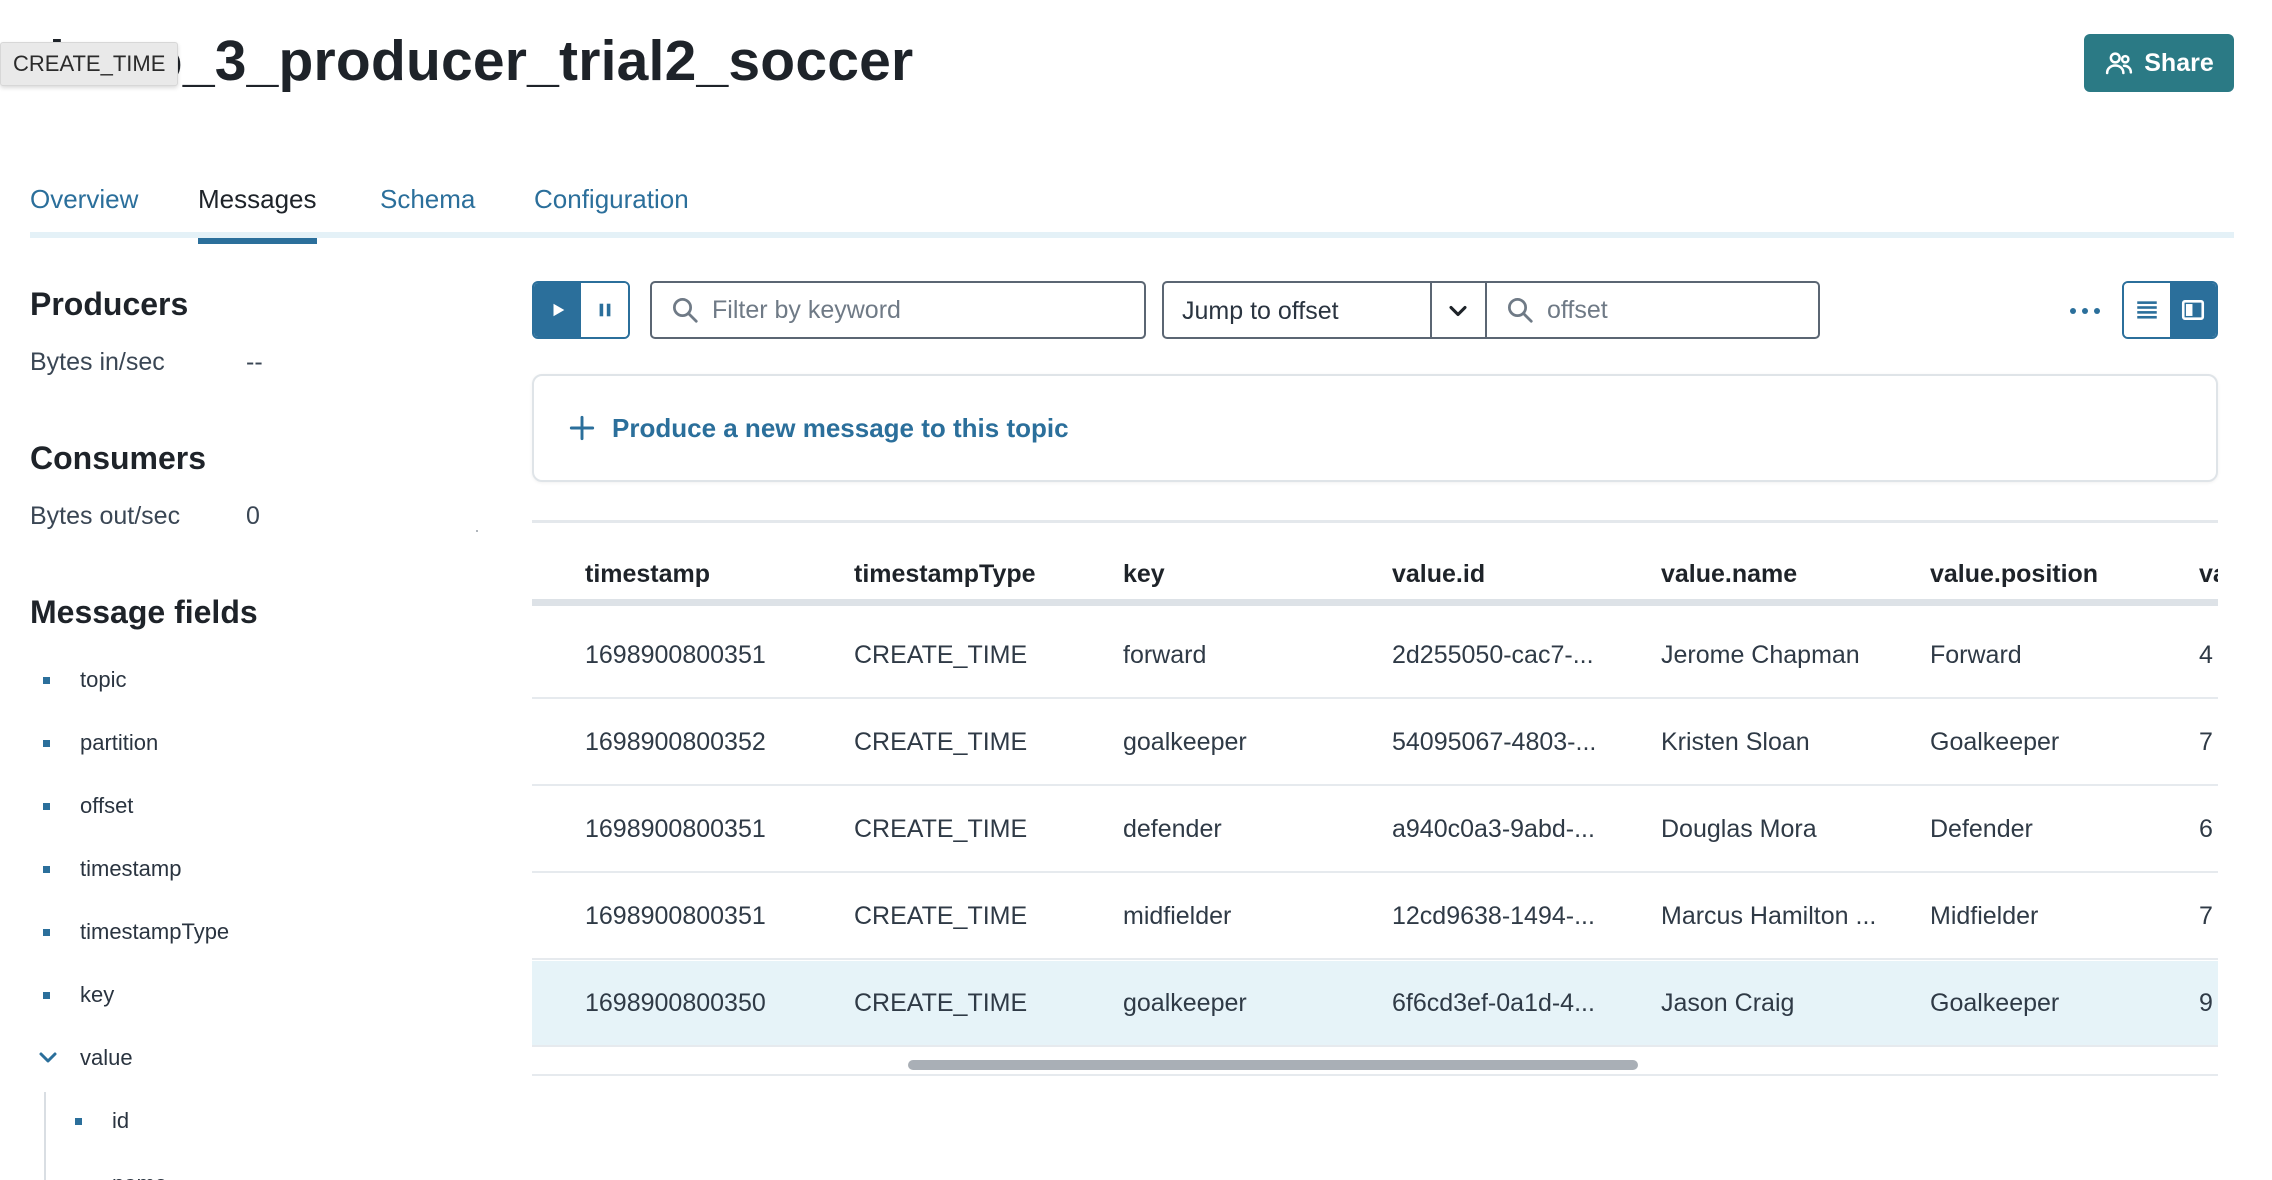 Image resolution: width=2272 pixels, height=1180 pixels. Describe the element at coordinates (1728, 1003) in the screenshot. I see `cell-value-name: Jason Craig` at that location.